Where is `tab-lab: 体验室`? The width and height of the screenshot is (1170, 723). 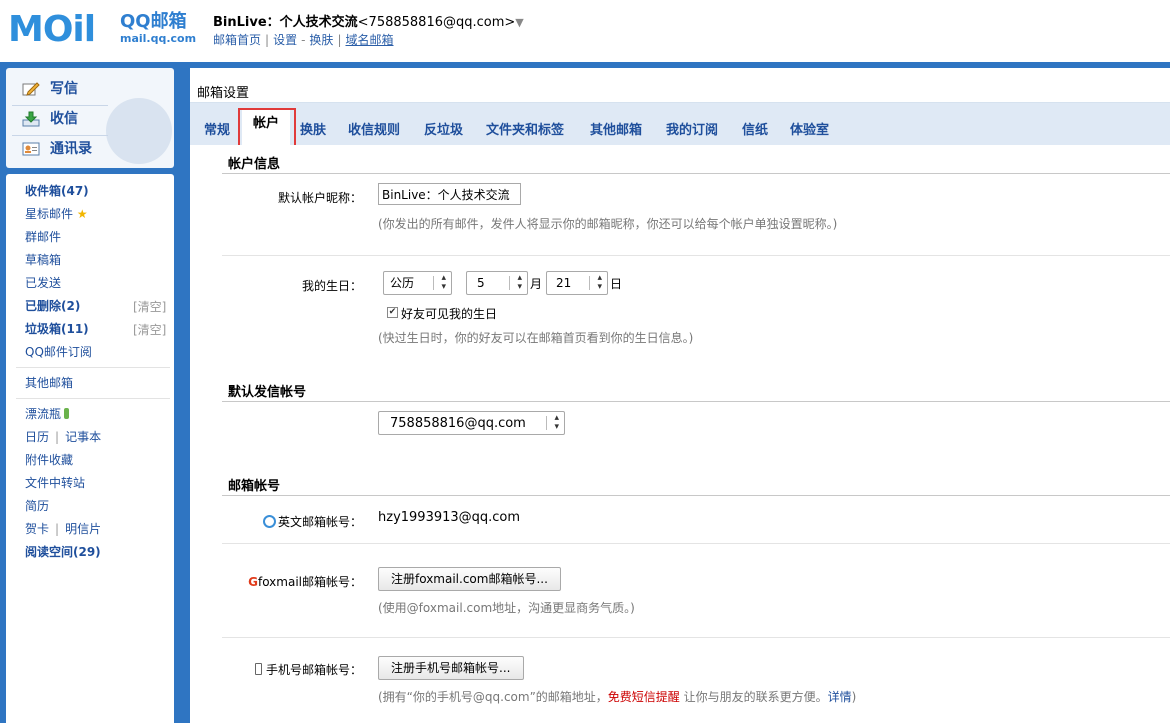
tab-lab: 体验室 is located at coordinates (809, 128).